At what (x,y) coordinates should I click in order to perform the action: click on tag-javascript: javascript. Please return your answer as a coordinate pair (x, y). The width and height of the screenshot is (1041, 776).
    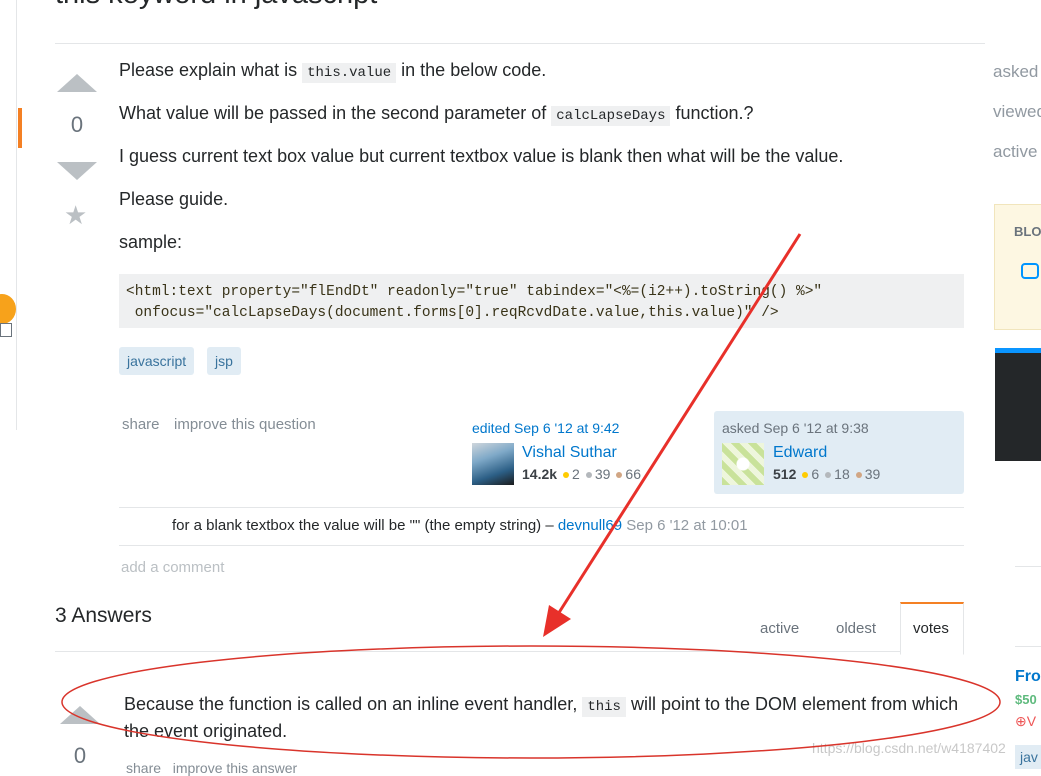
    Looking at the image, I should click on (157, 361).